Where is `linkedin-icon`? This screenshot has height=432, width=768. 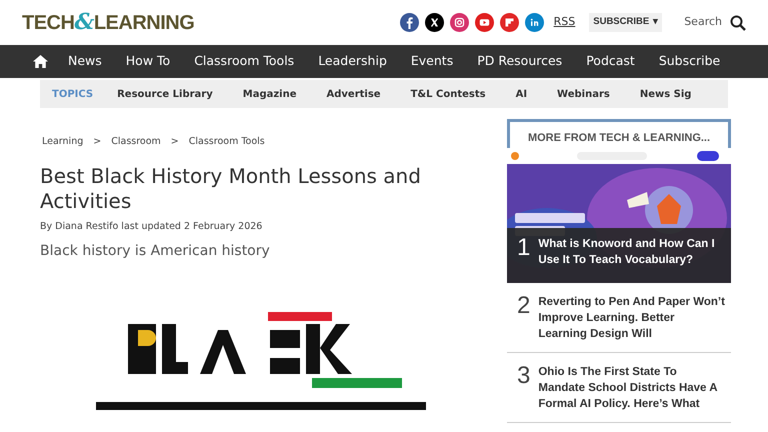 linkedin-icon is located at coordinates (534, 22).